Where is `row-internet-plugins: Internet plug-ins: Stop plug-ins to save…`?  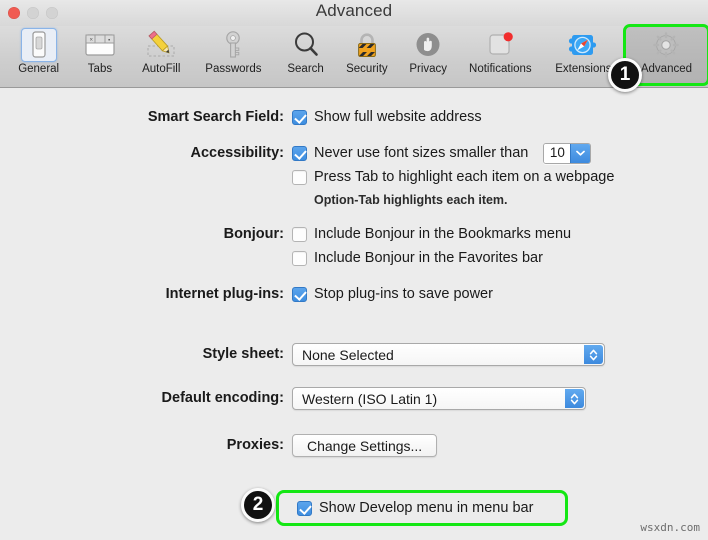 row-internet-plugins: Internet plug-ins: Stop plug-ins to save… is located at coordinates (354, 294).